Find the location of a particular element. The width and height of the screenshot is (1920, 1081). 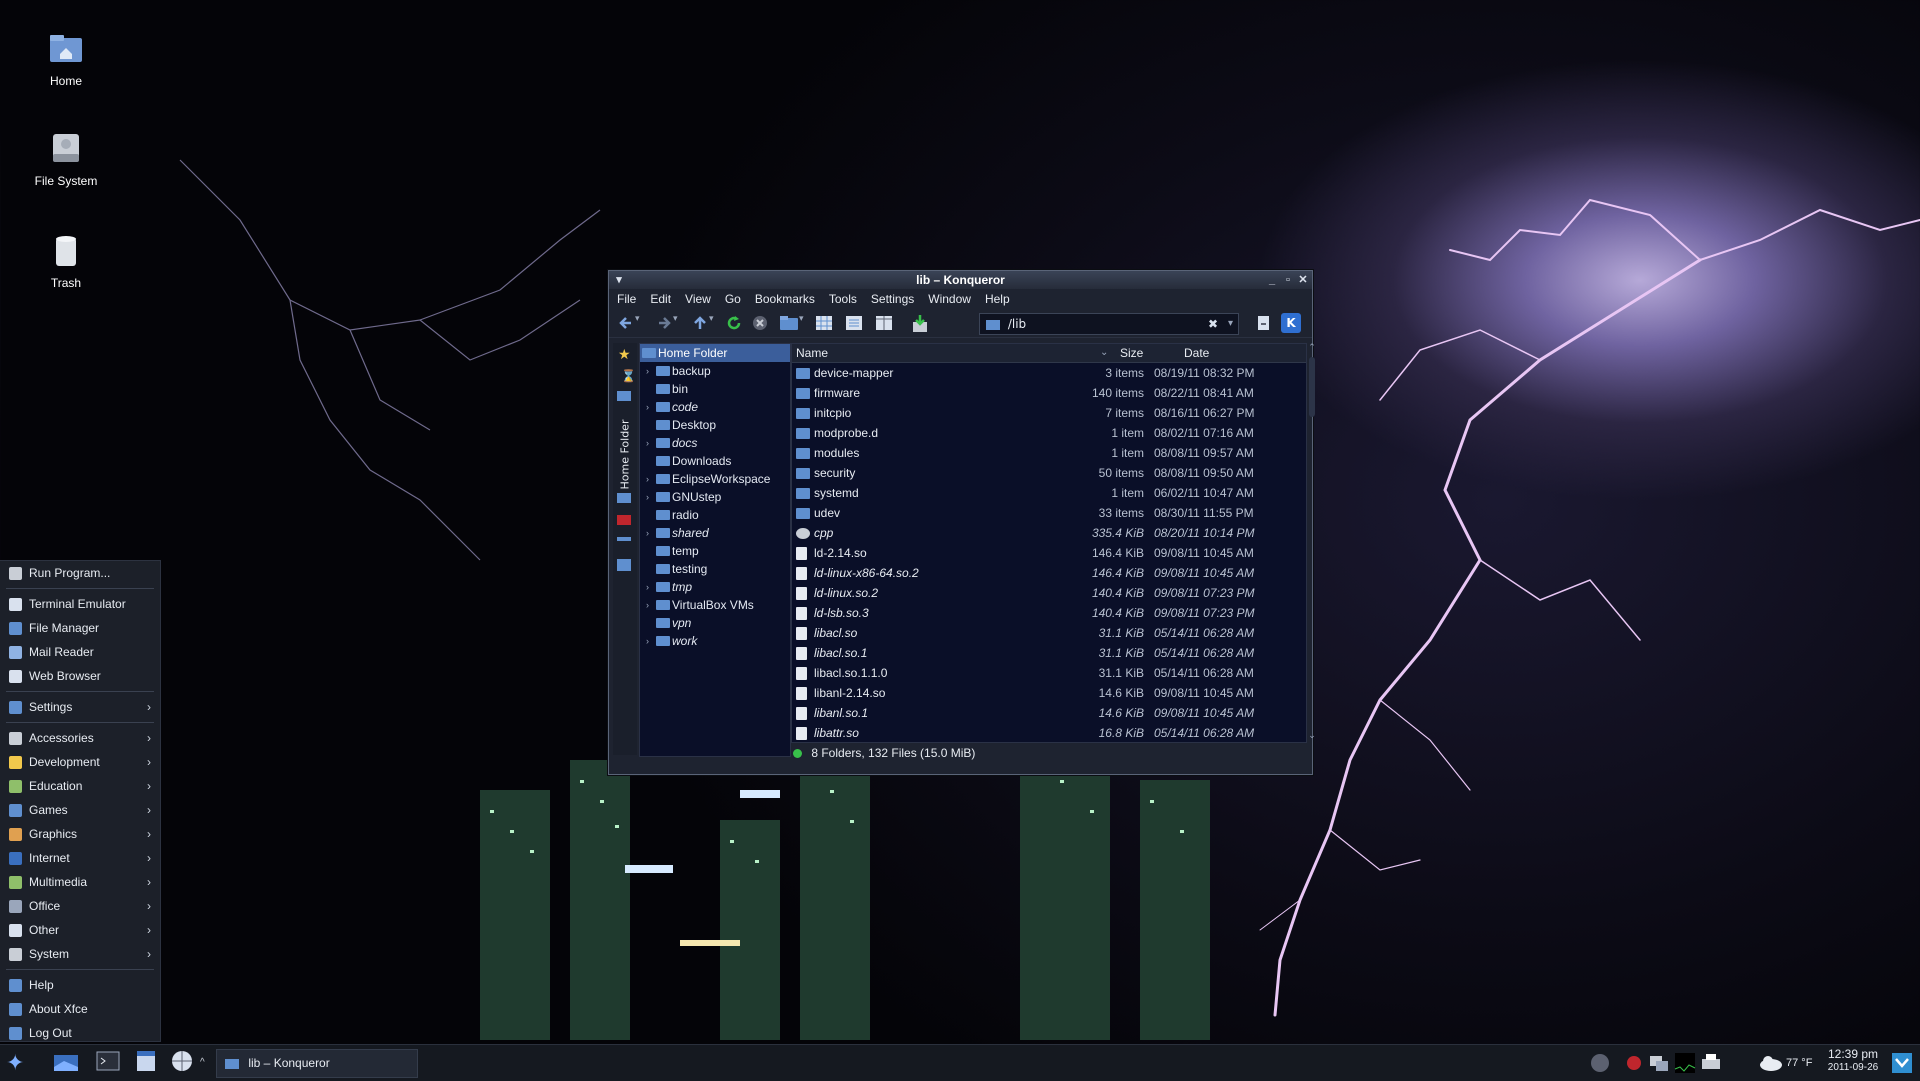

column-header-name: Name is located at coordinates (812, 353).